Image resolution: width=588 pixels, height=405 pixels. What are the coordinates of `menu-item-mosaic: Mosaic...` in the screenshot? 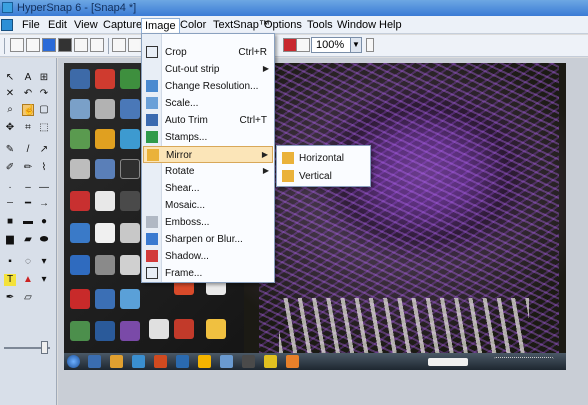 It's located at (208, 205).